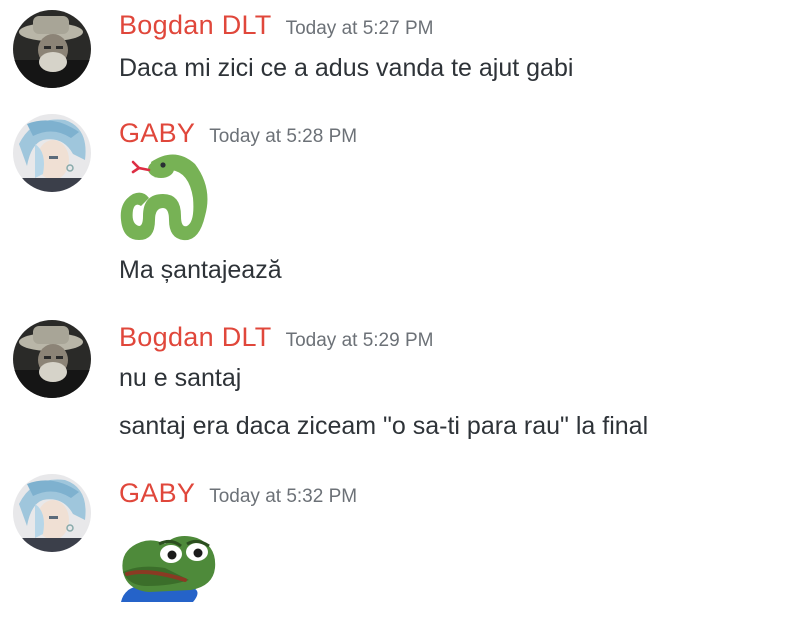 The image size is (788, 618). I want to click on message-header: Bogdan DLT Today at 5:27 PM, so click(276, 25).